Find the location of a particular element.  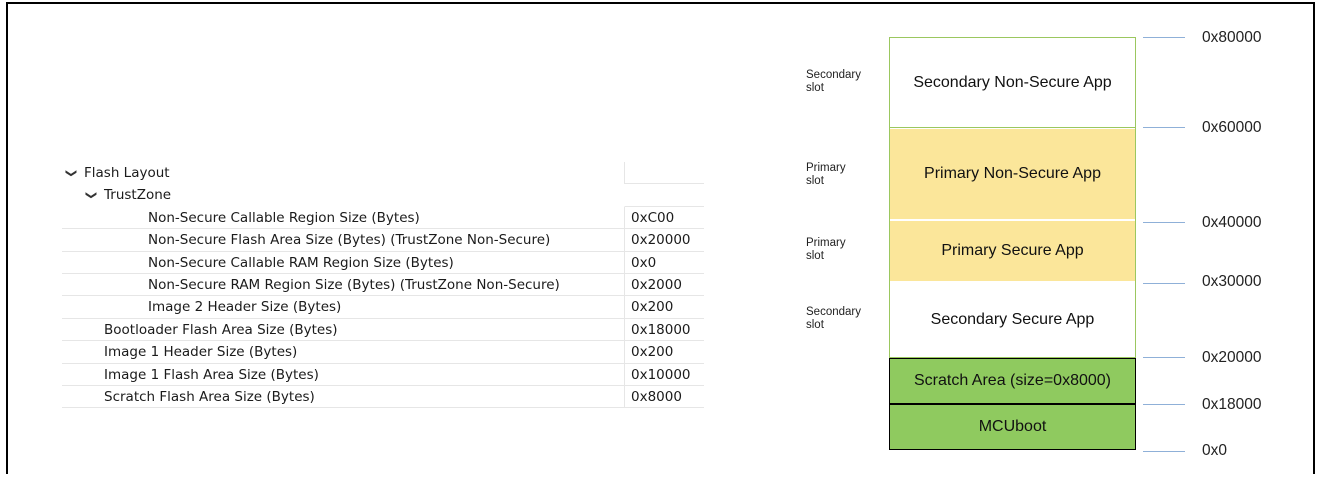

block-label: Primary Non-Secure App is located at coordinates (1012, 173).